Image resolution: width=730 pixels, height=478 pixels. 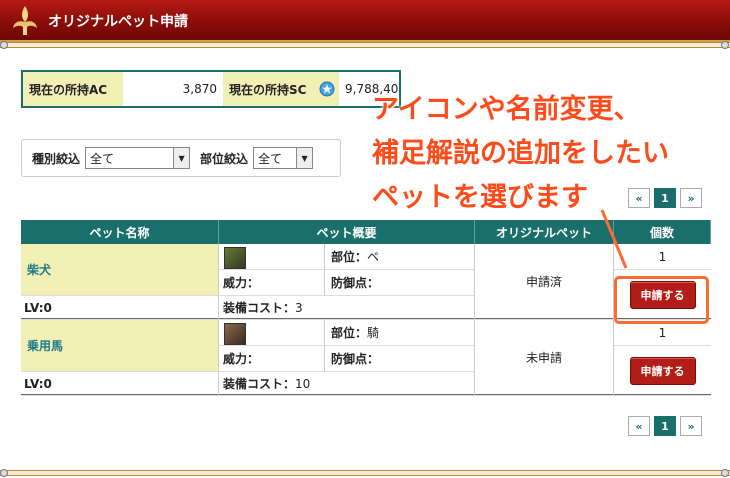 What do you see at coordinates (614, 239) in the screenshot?
I see `annotation-arrow-icon` at bounding box center [614, 239].